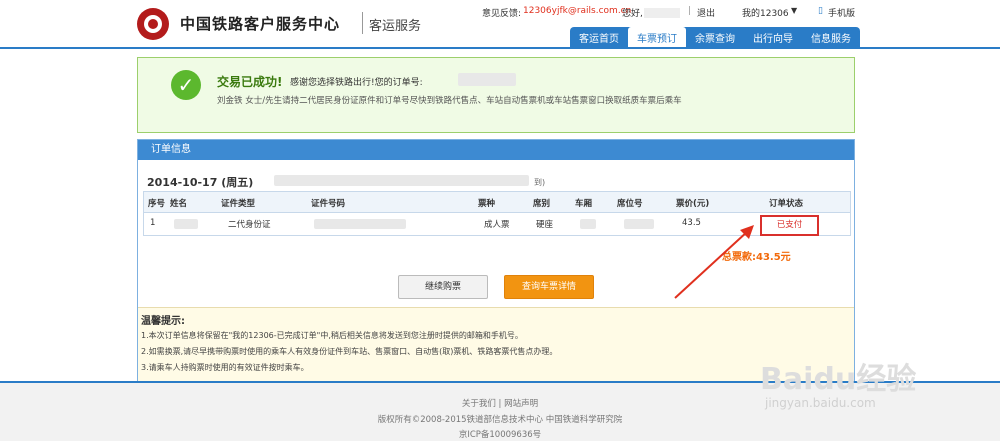 The image size is (1000, 441). What do you see at coordinates (820, 403) in the screenshot?
I see `watermark-url: jingyan.baidu.com` at bounding box center [820, 403].